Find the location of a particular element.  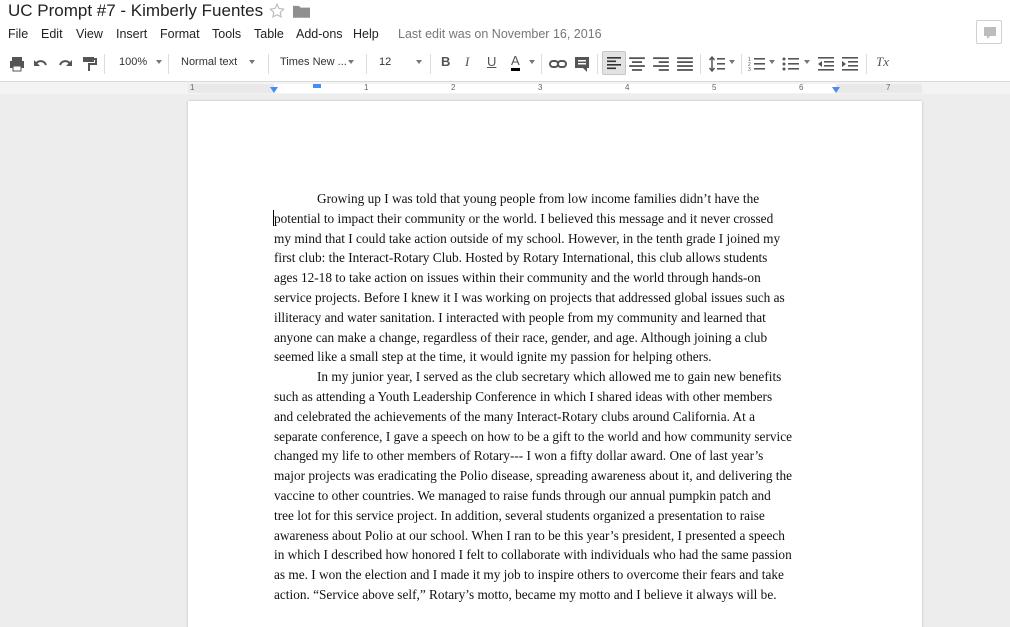

paragraph-style-select: Normal text is located at coordinates (209, 62).